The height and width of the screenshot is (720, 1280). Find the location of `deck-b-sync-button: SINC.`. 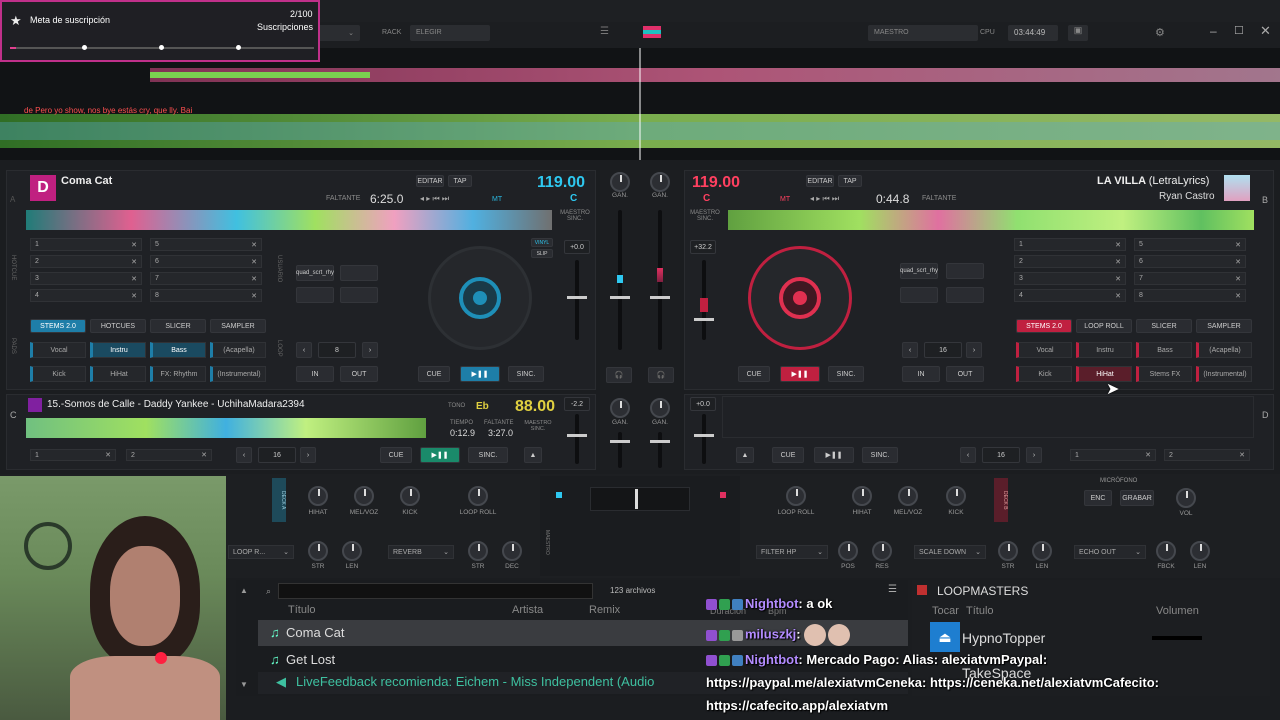

deck-b-sync-button: SINC. is located at coordinates (846, 374).